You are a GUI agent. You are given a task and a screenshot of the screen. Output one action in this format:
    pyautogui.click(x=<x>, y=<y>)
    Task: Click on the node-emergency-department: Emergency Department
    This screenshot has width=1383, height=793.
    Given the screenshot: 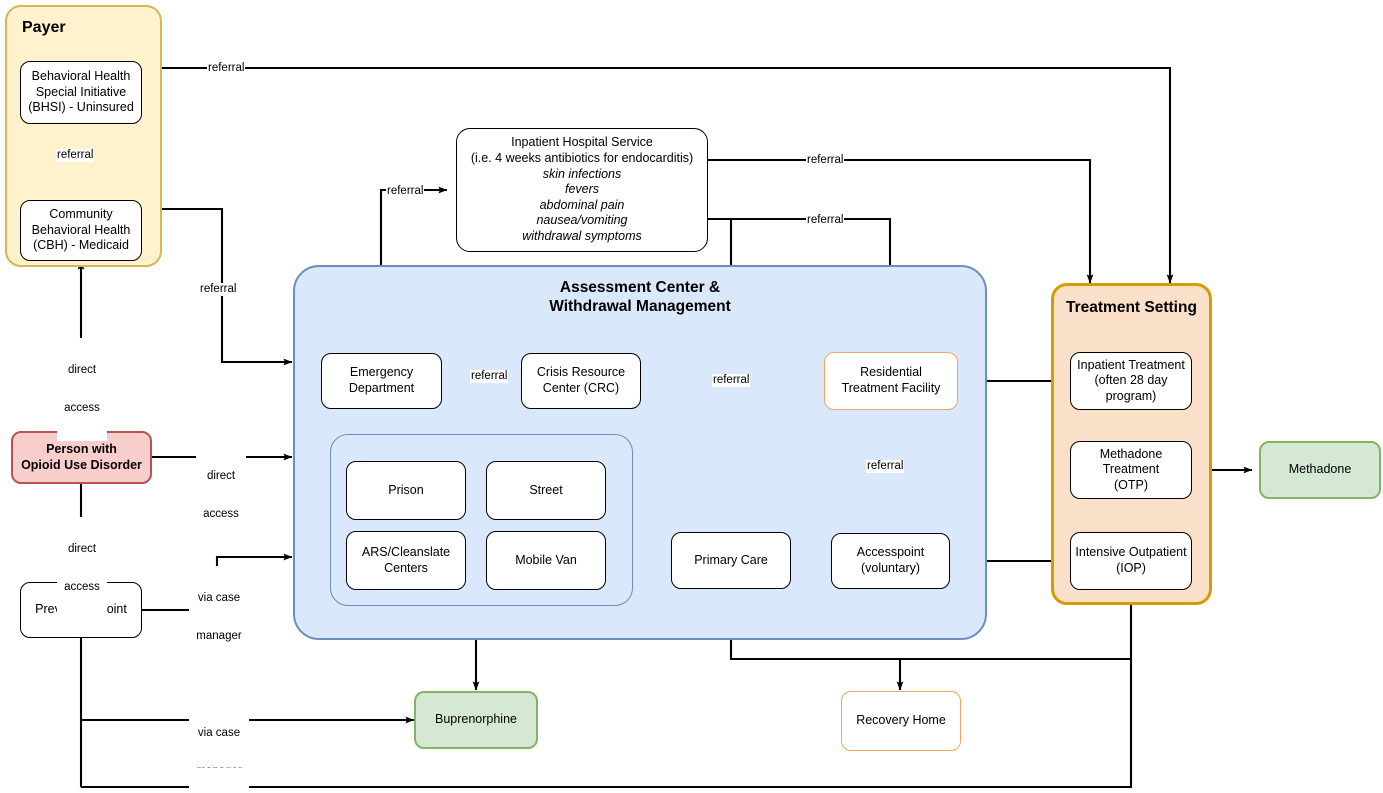 What is the action you would take?
    pyautogui.click(x=381, y=381)
    